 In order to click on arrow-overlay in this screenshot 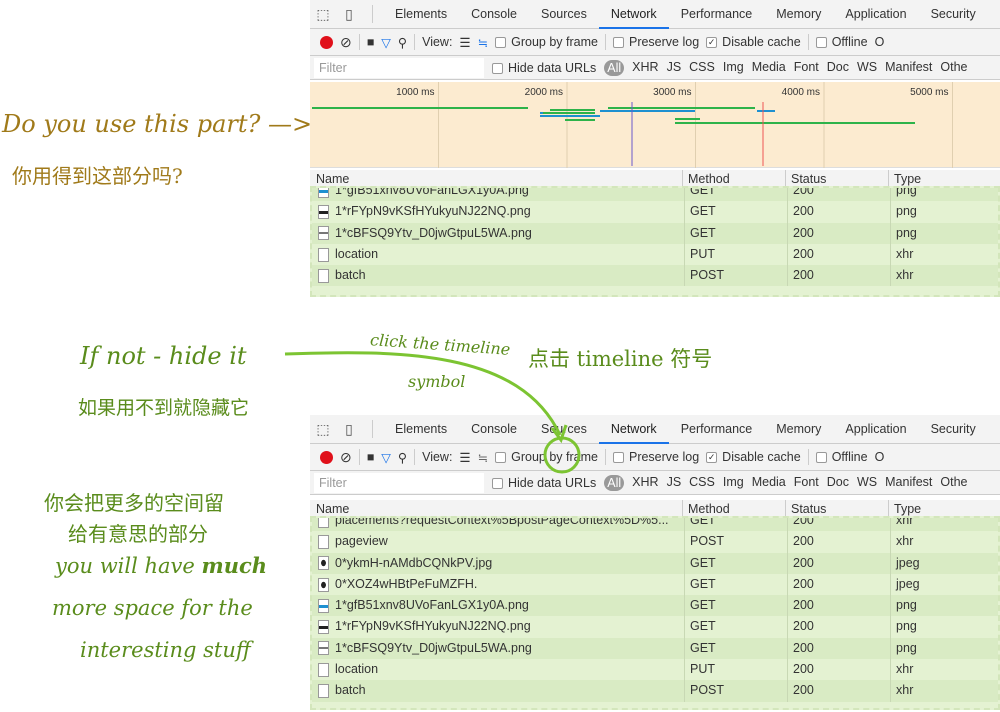, I will do `click(432, 412)`.